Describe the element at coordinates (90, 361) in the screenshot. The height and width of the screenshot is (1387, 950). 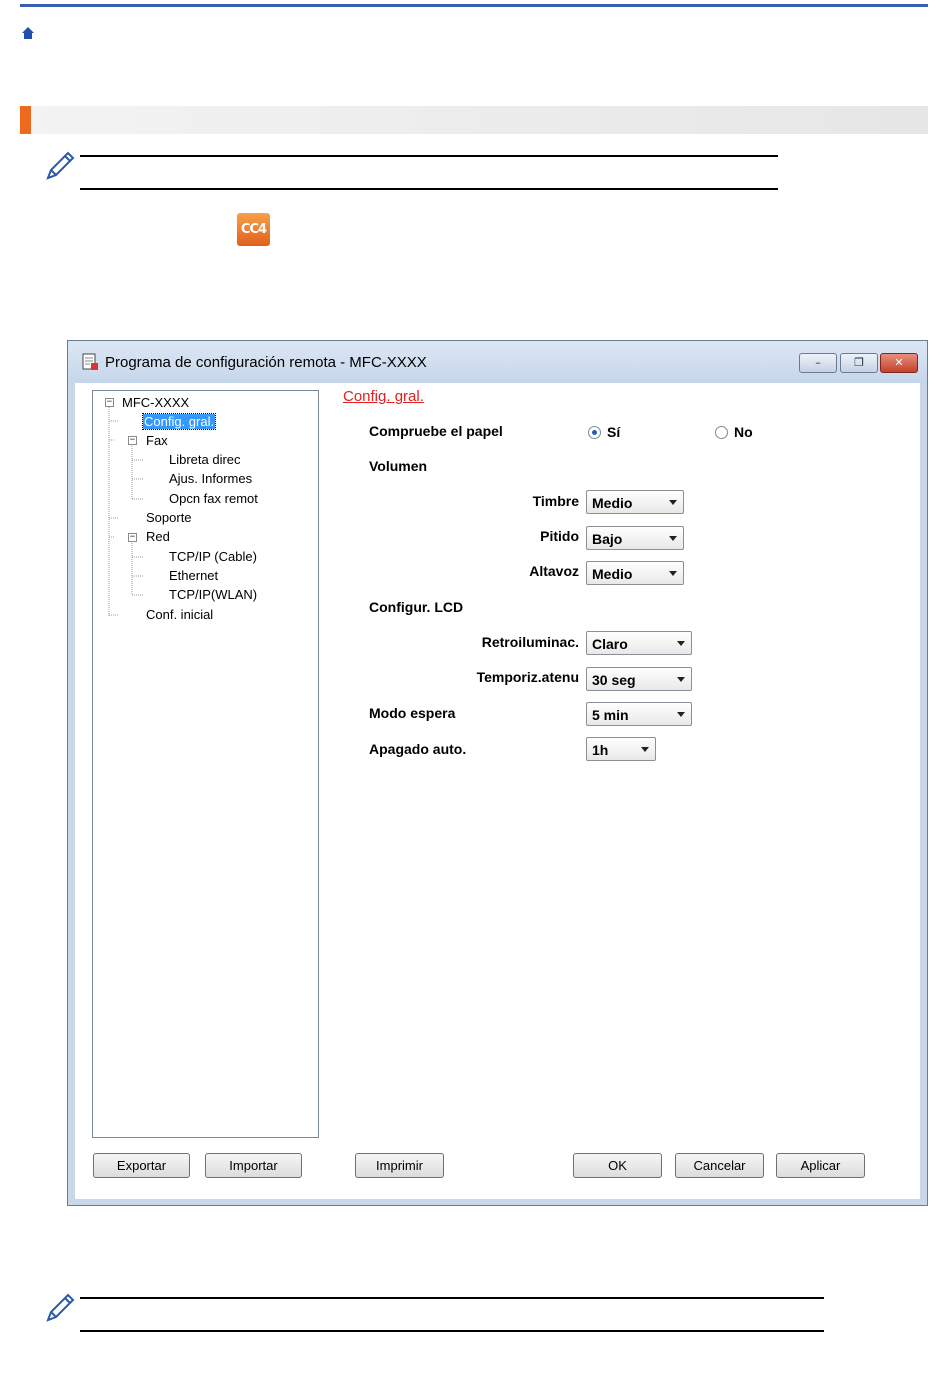
I see `printer-app-icon` at that location.